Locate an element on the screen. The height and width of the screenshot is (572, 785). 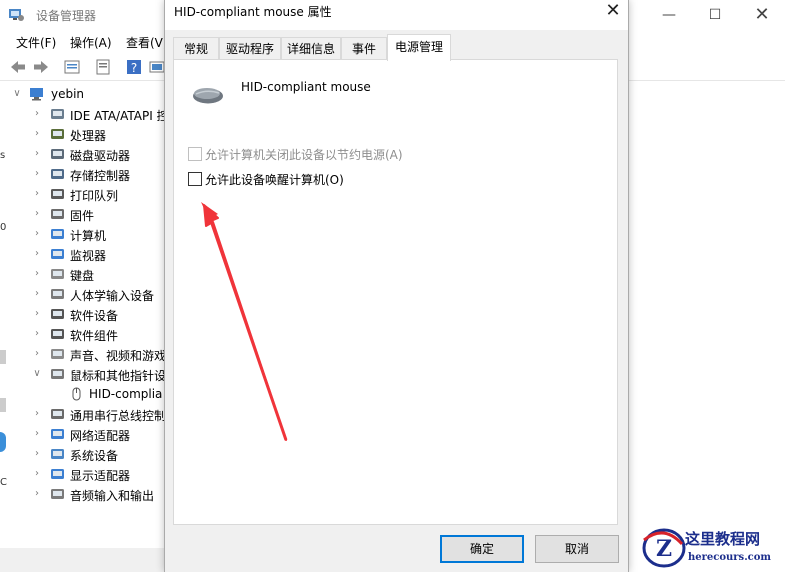
tree-item: › 磁盘驱动器 is located at coordinates (88, 154).